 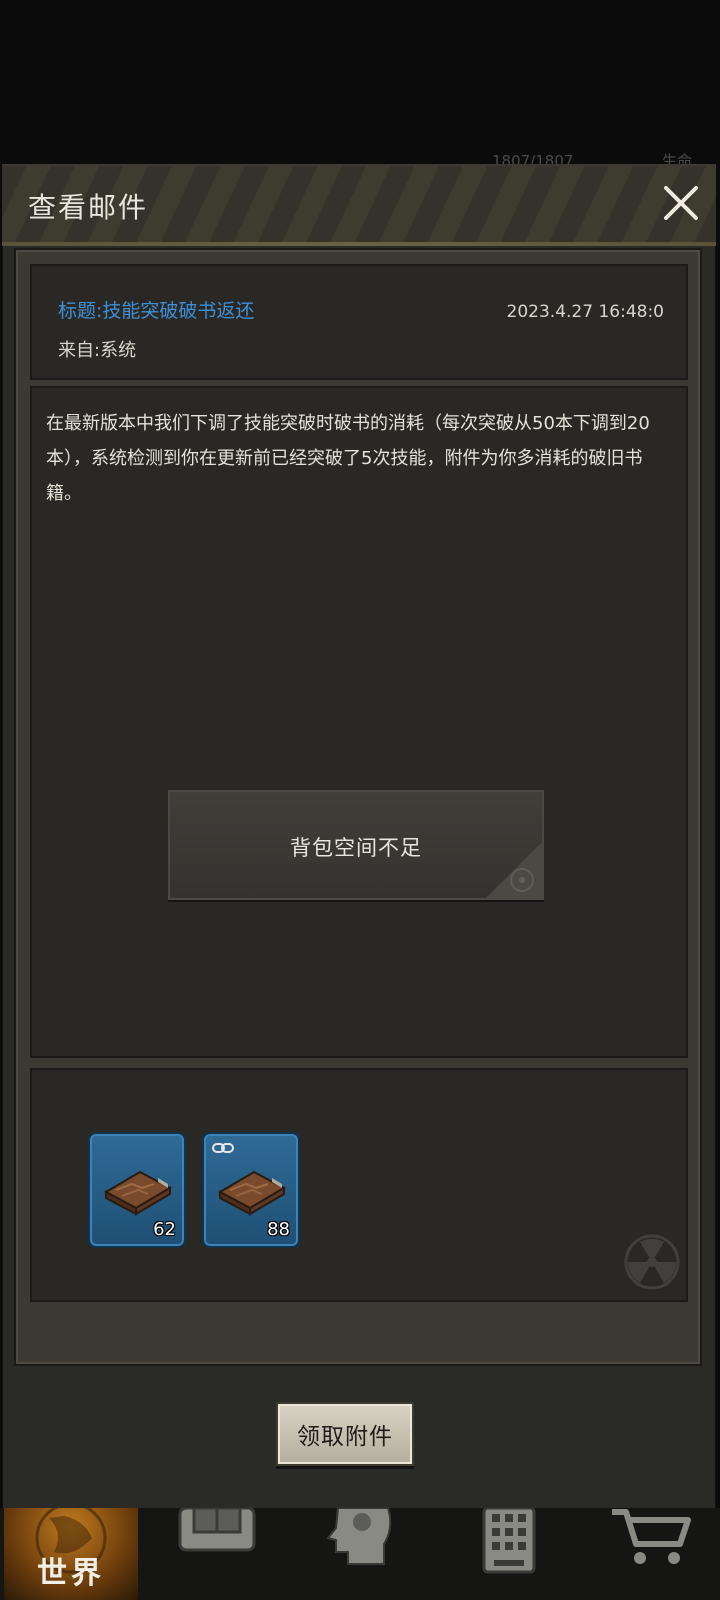 What do you see at coordinates (359, 322) in the screenshot?
I see `mail-info-box: 标题:技能突破破书返还 来自:系统 2023.4.27 16:48:0` at bounding box center [359, 322].